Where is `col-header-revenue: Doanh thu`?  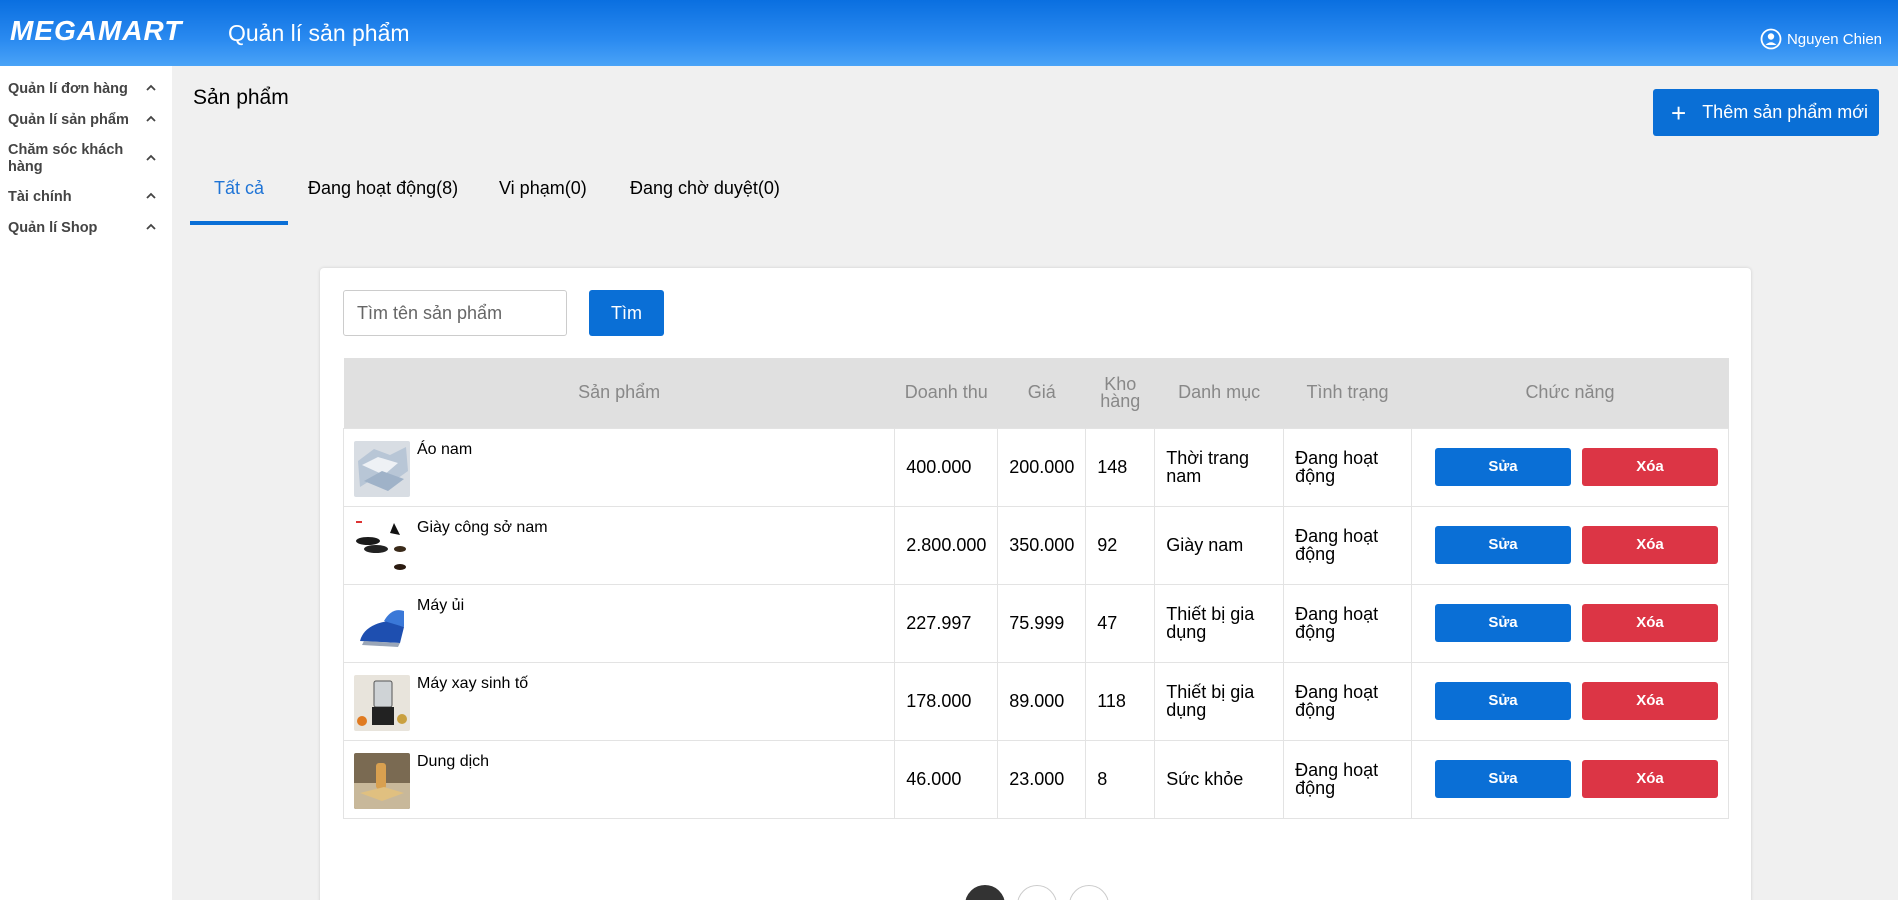
col-header-revenue: Doanh thu is located at coordinates (946, 393).